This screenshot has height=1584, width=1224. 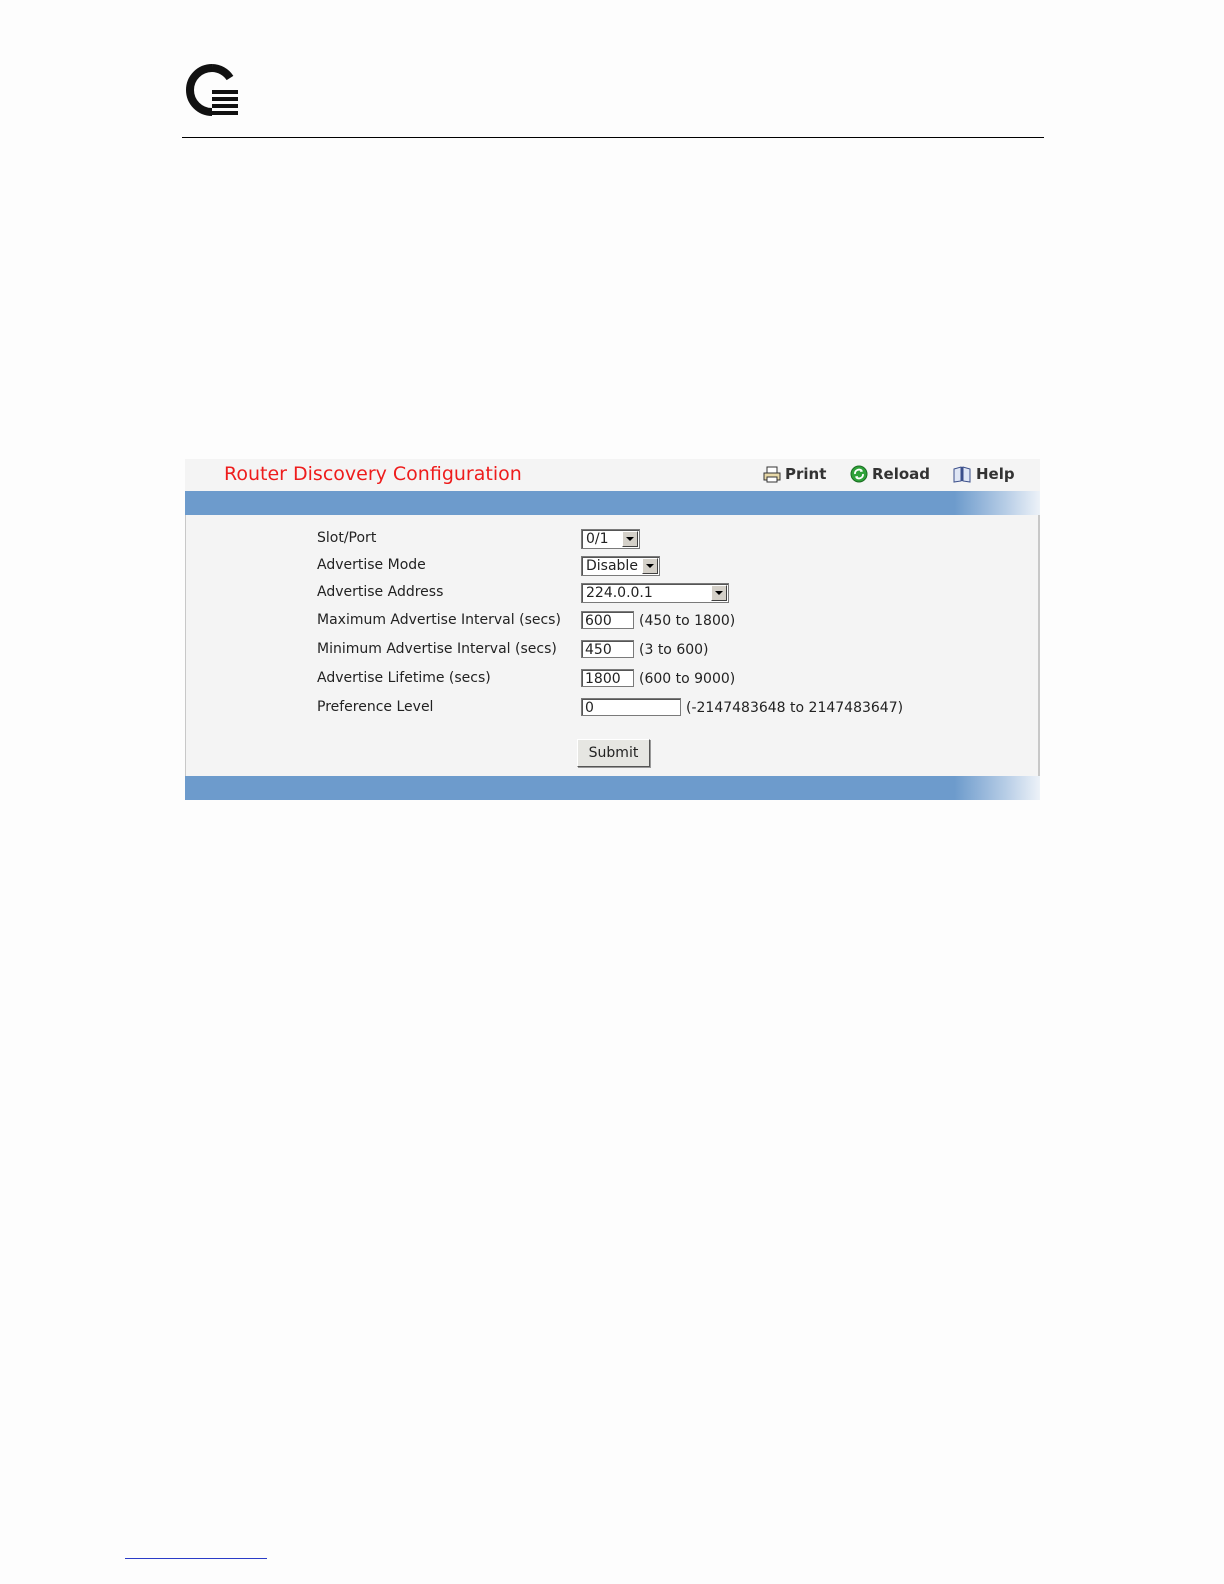 What do you see at coordinates (687, 621) in the screenshot?
I see `max-interval-range: (450 to 1800)` at bounding box center [687, 621].